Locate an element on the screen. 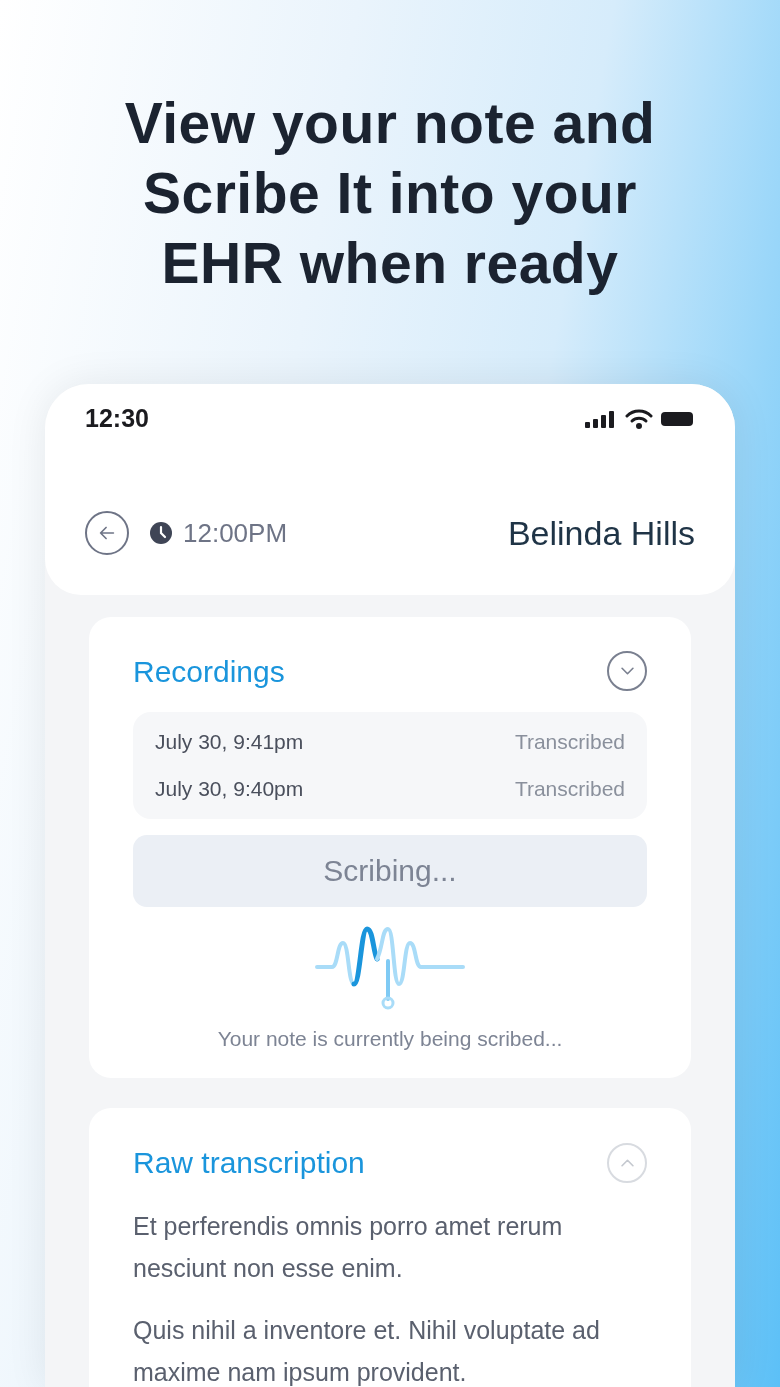 The width and height of the screenshot is (780, 1387). wifi-icon is located at coordinates (639, 418).